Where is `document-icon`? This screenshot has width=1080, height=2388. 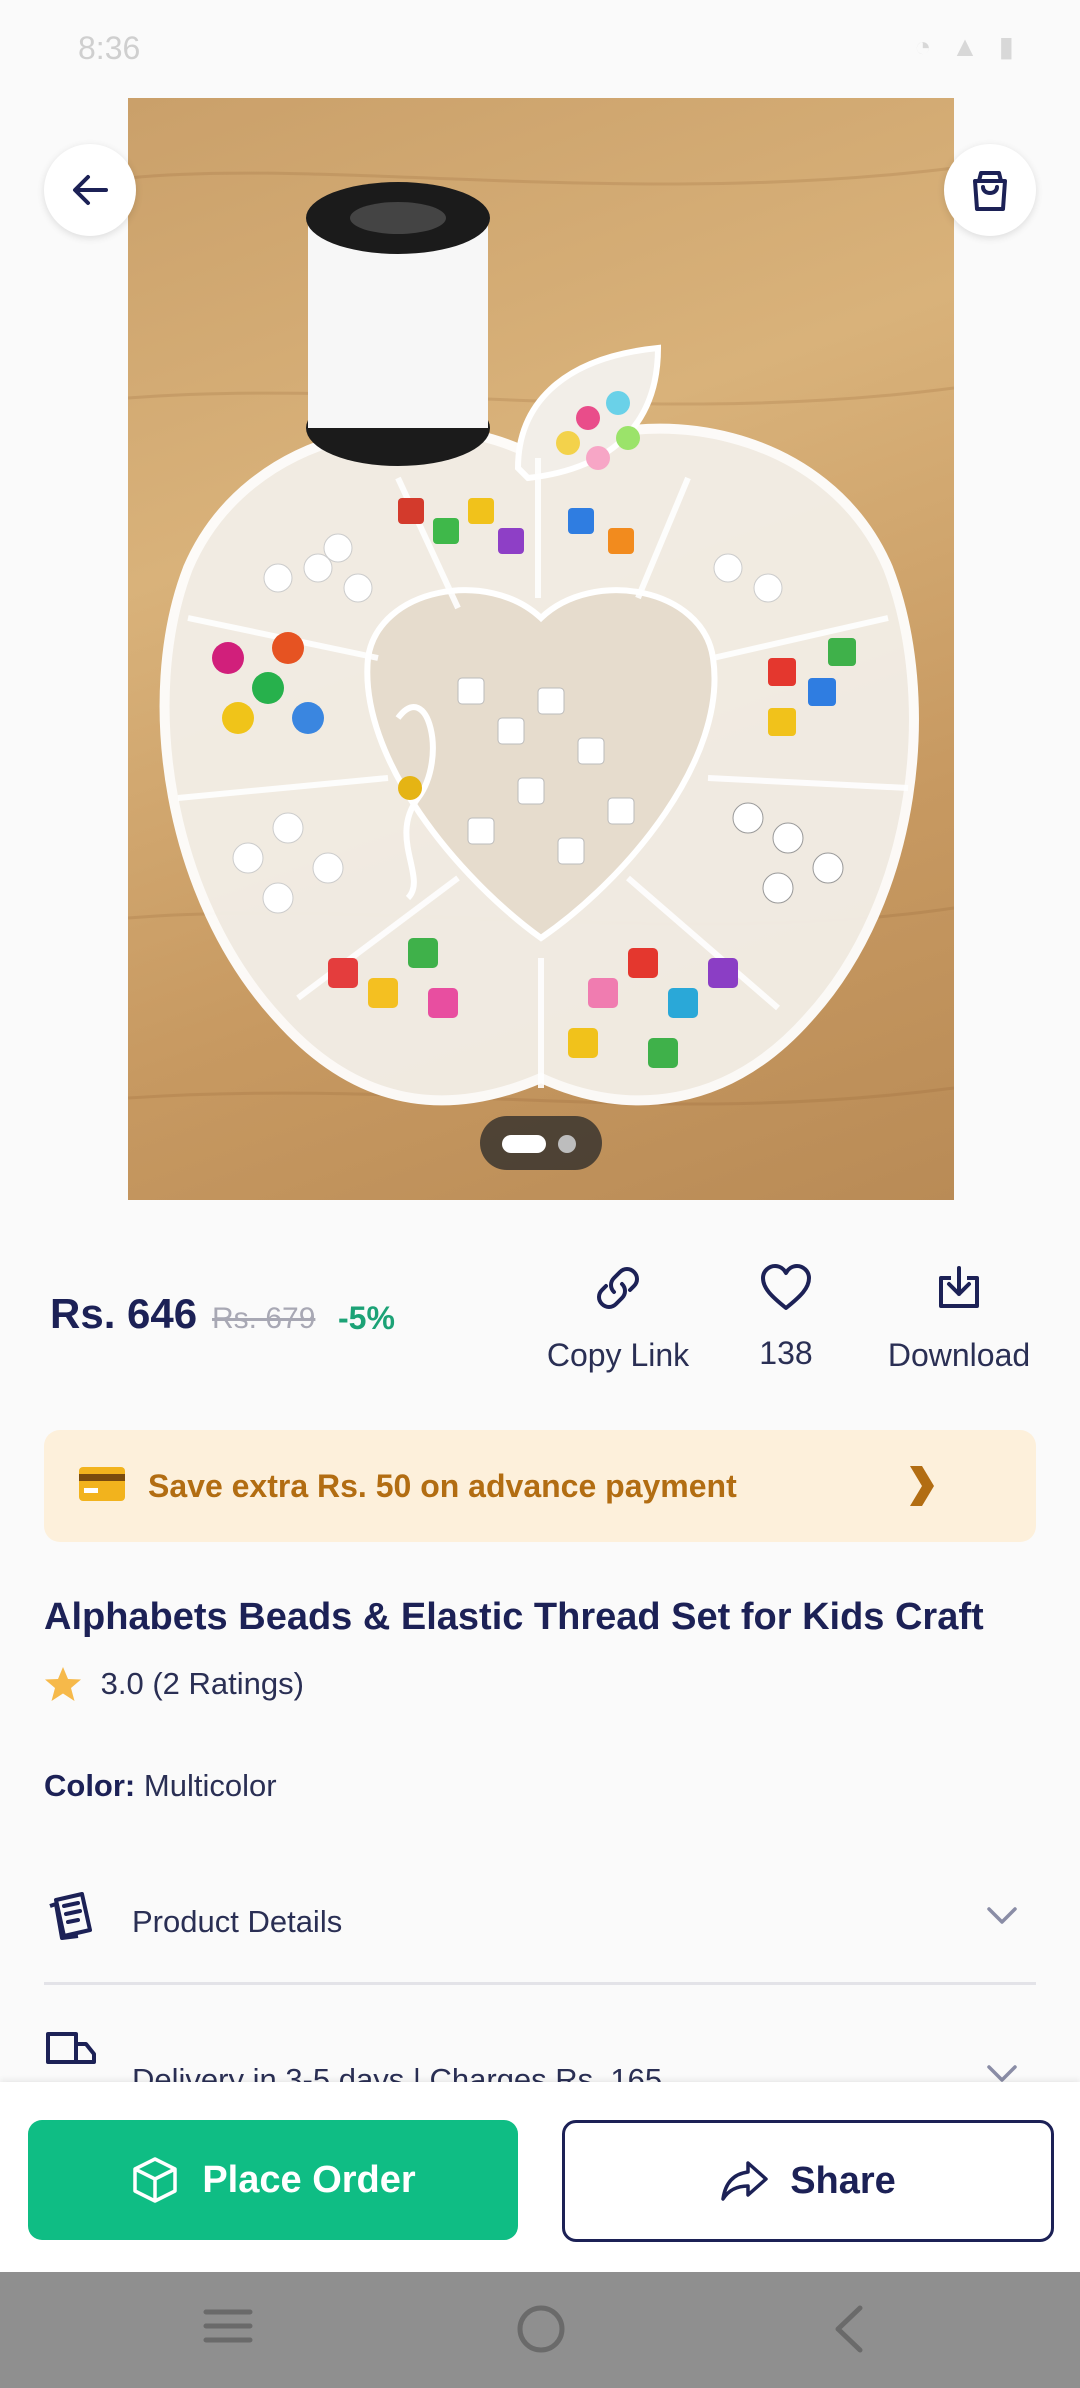 document-icon is located at coordinates (70, 1916).